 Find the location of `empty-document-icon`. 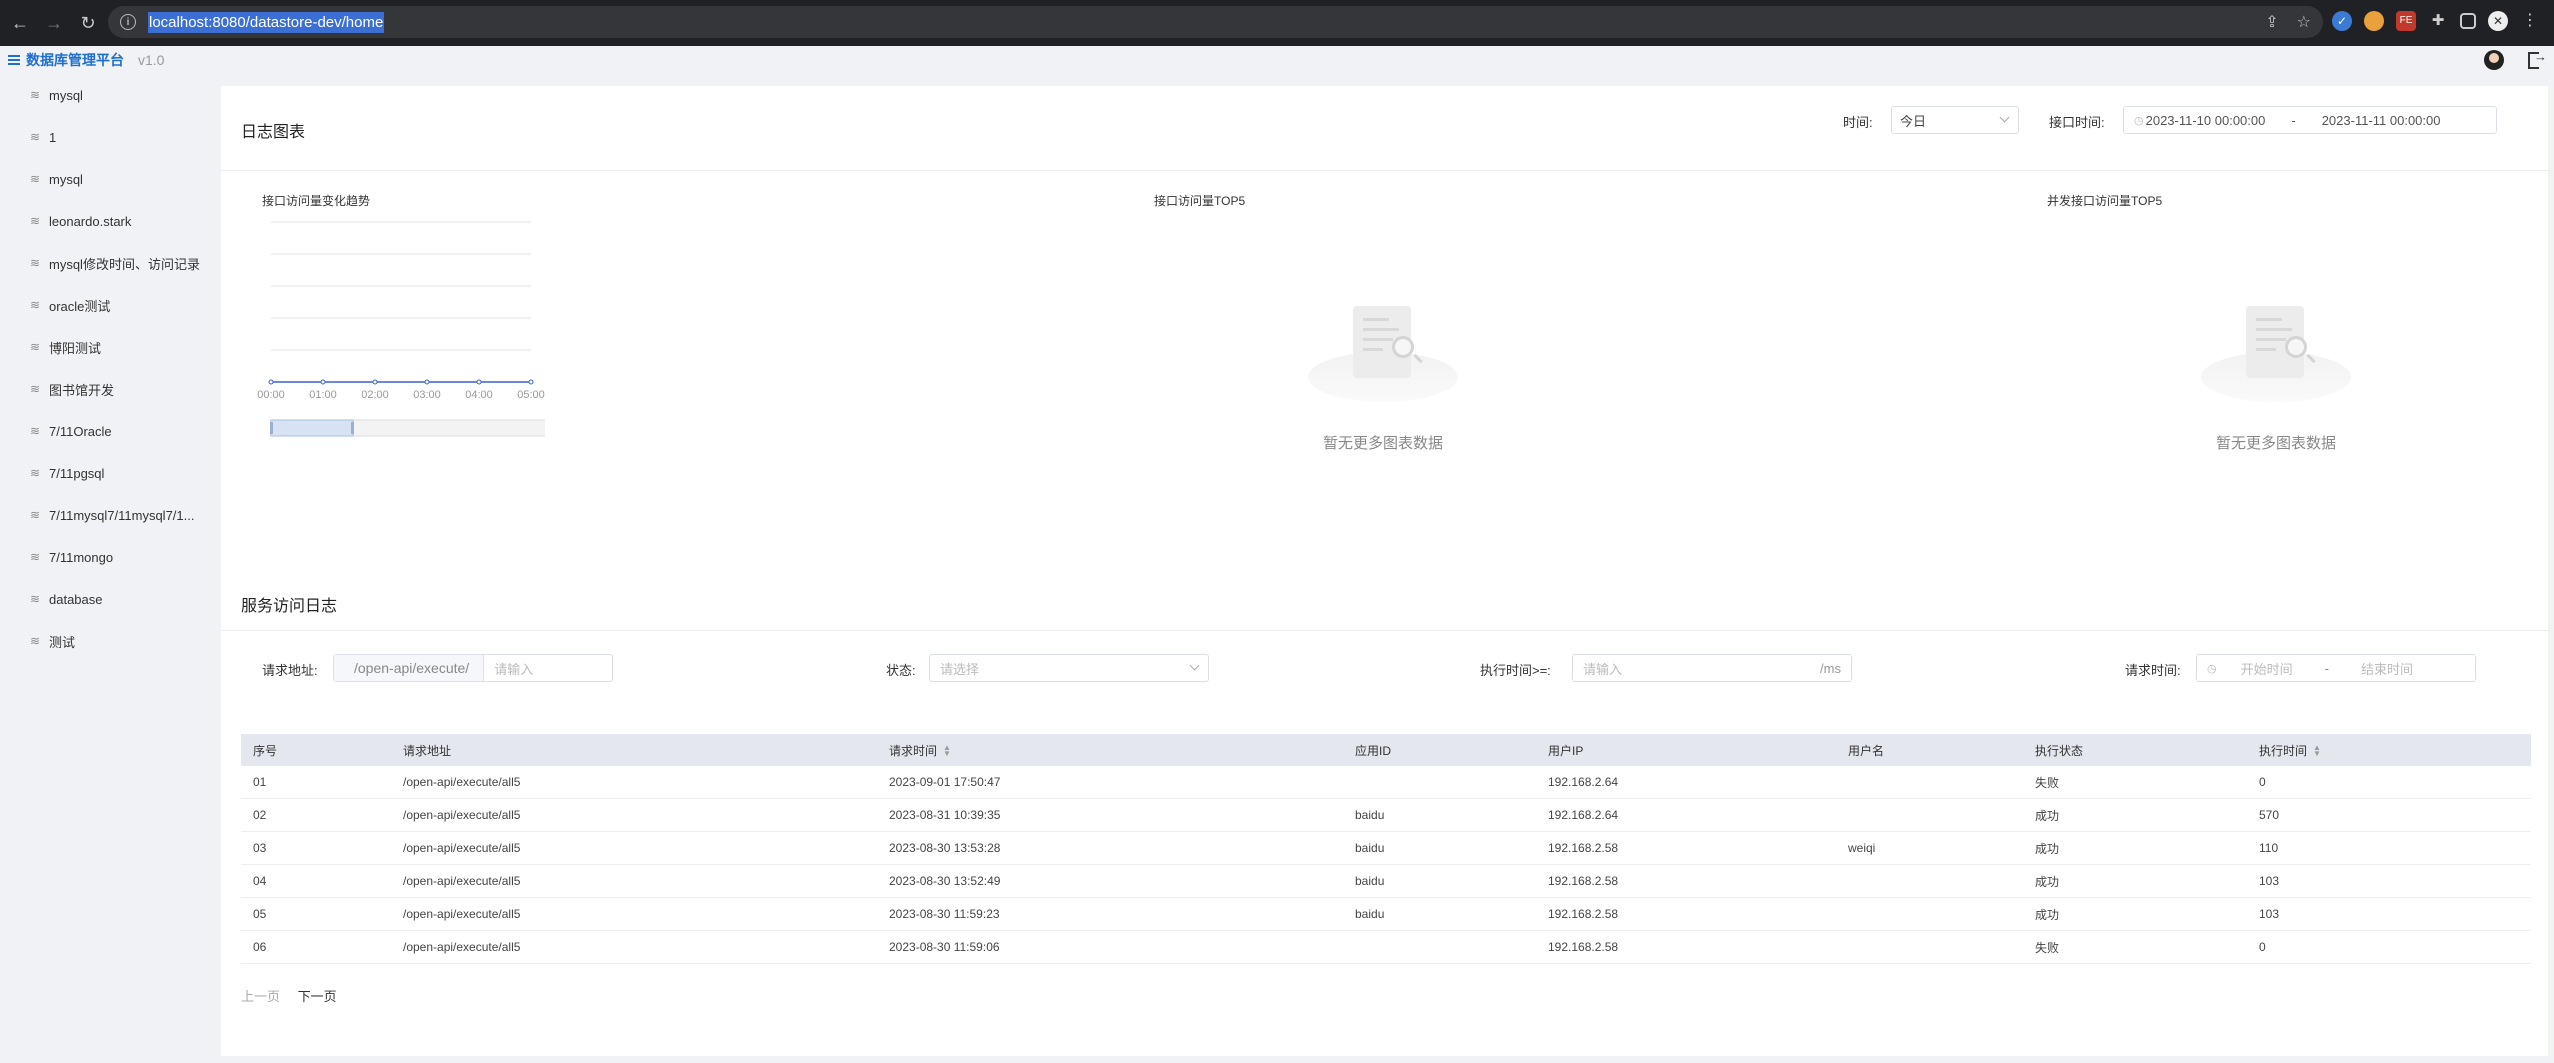

empty-document-icon is located at coordinates (1383, 352).